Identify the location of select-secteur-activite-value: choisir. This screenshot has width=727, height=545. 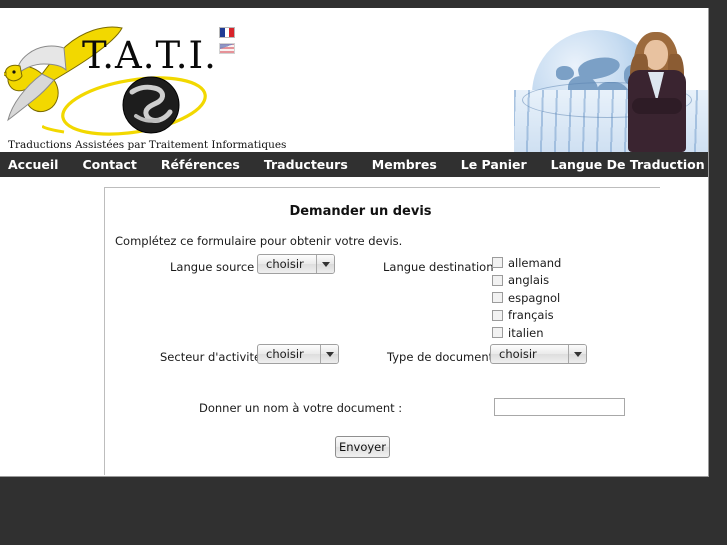
(285, 354).